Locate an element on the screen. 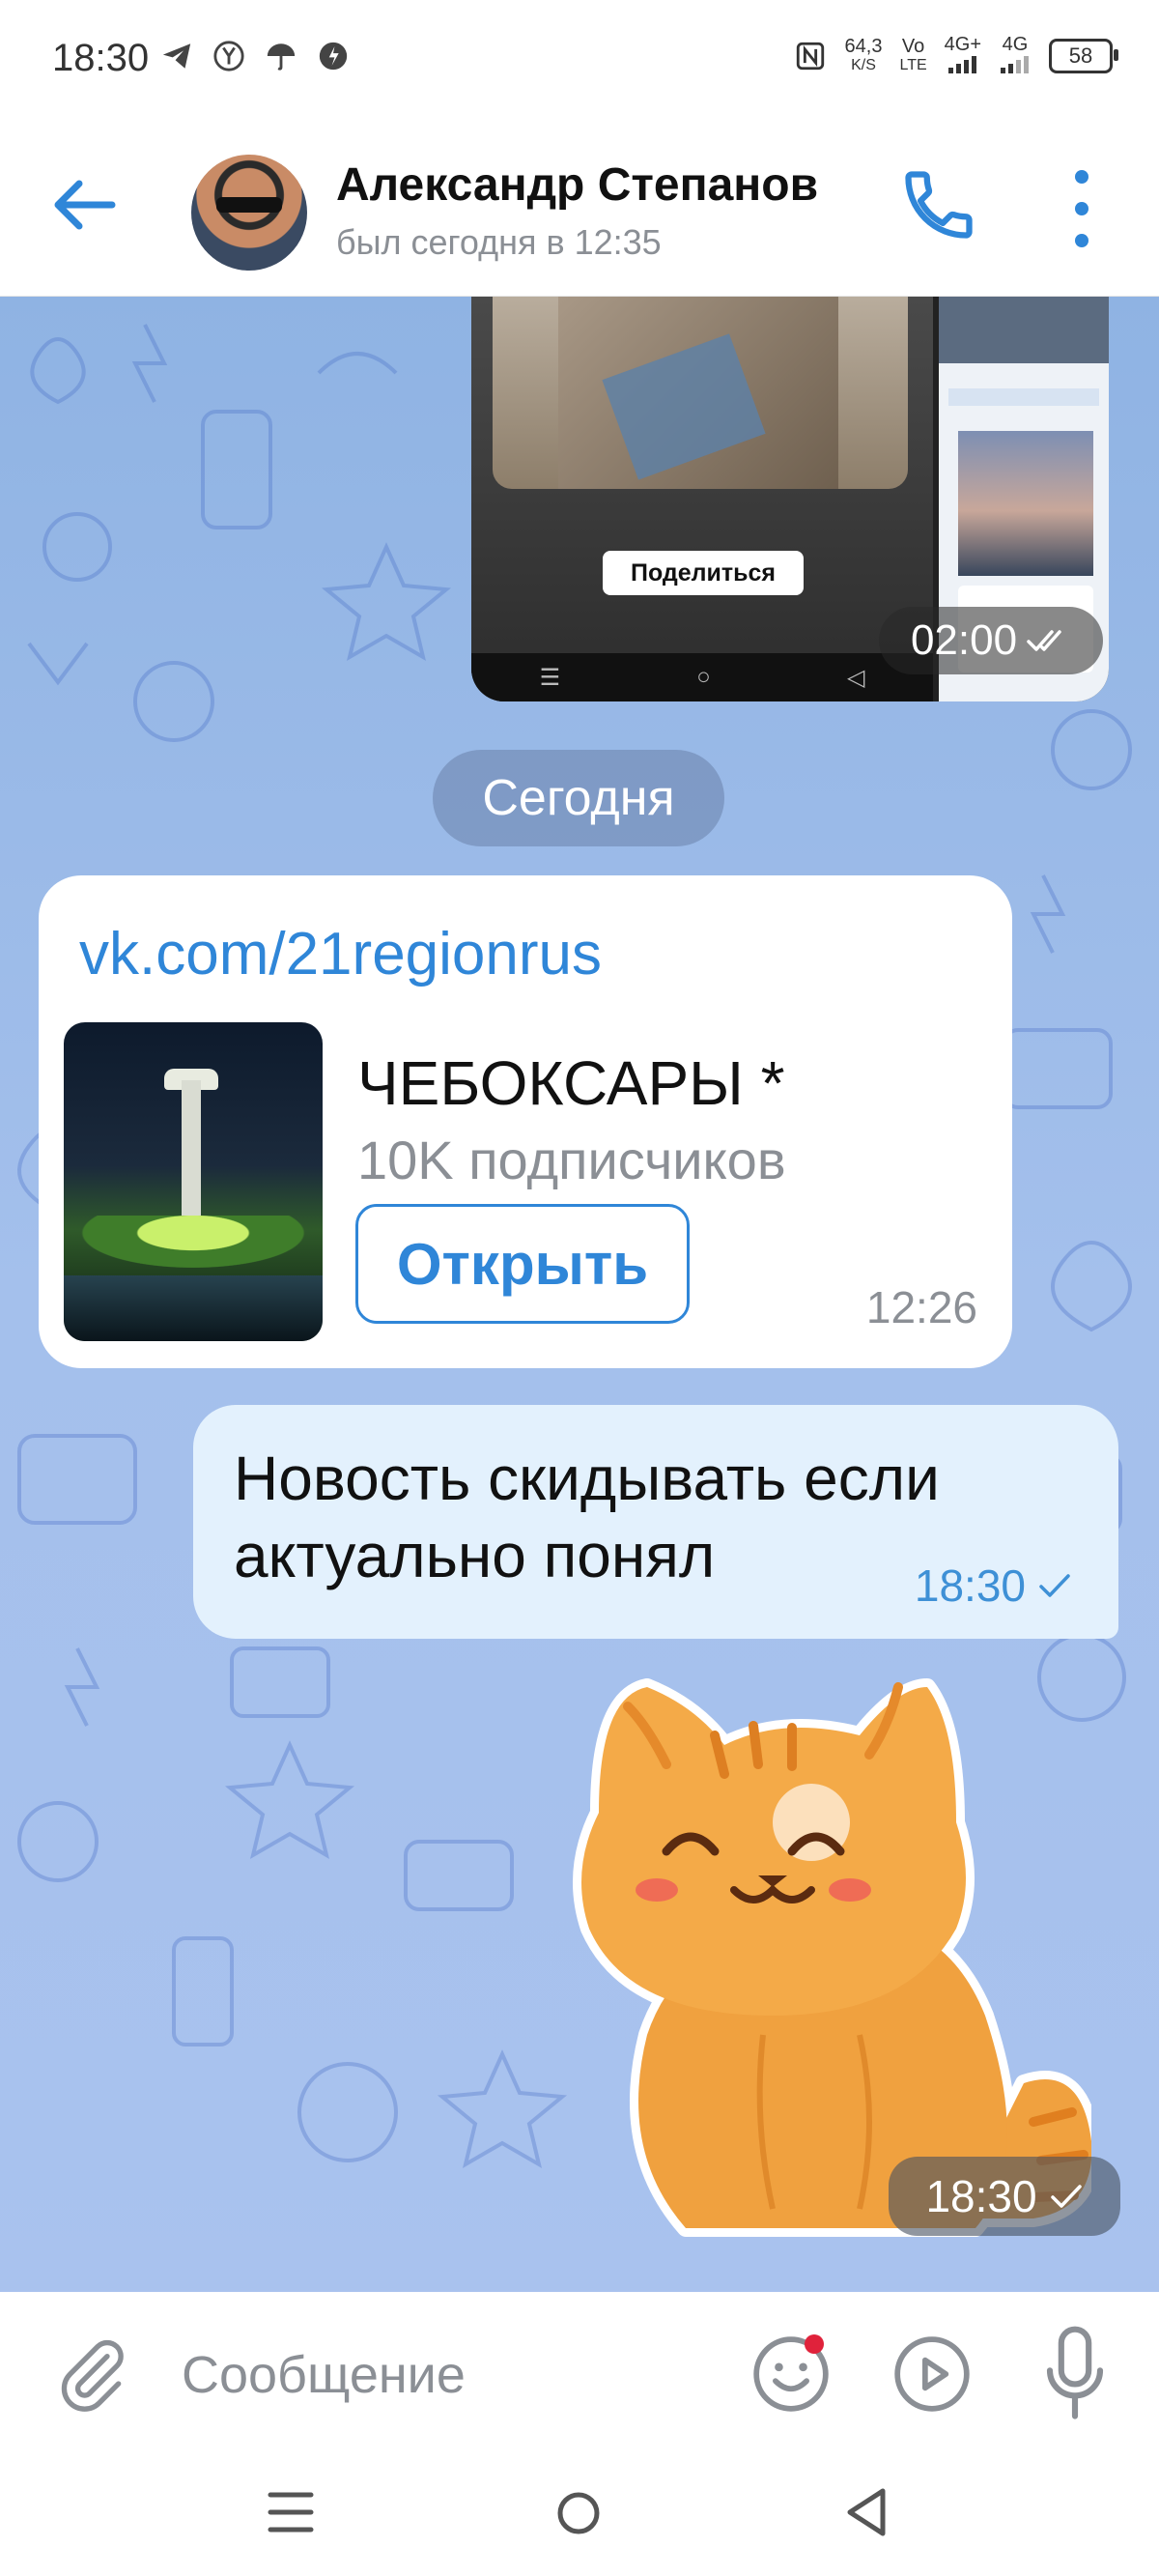 Image resolution: width=1159 pixels, height=2576 pixels. nfc-icon is located at coordinates (810, 56).